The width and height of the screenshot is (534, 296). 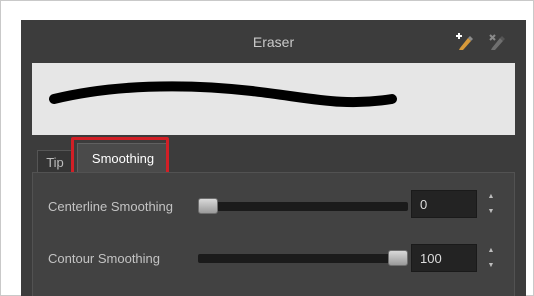 I want to click on contour-smoothing-slider, so click(x=303, y=258).